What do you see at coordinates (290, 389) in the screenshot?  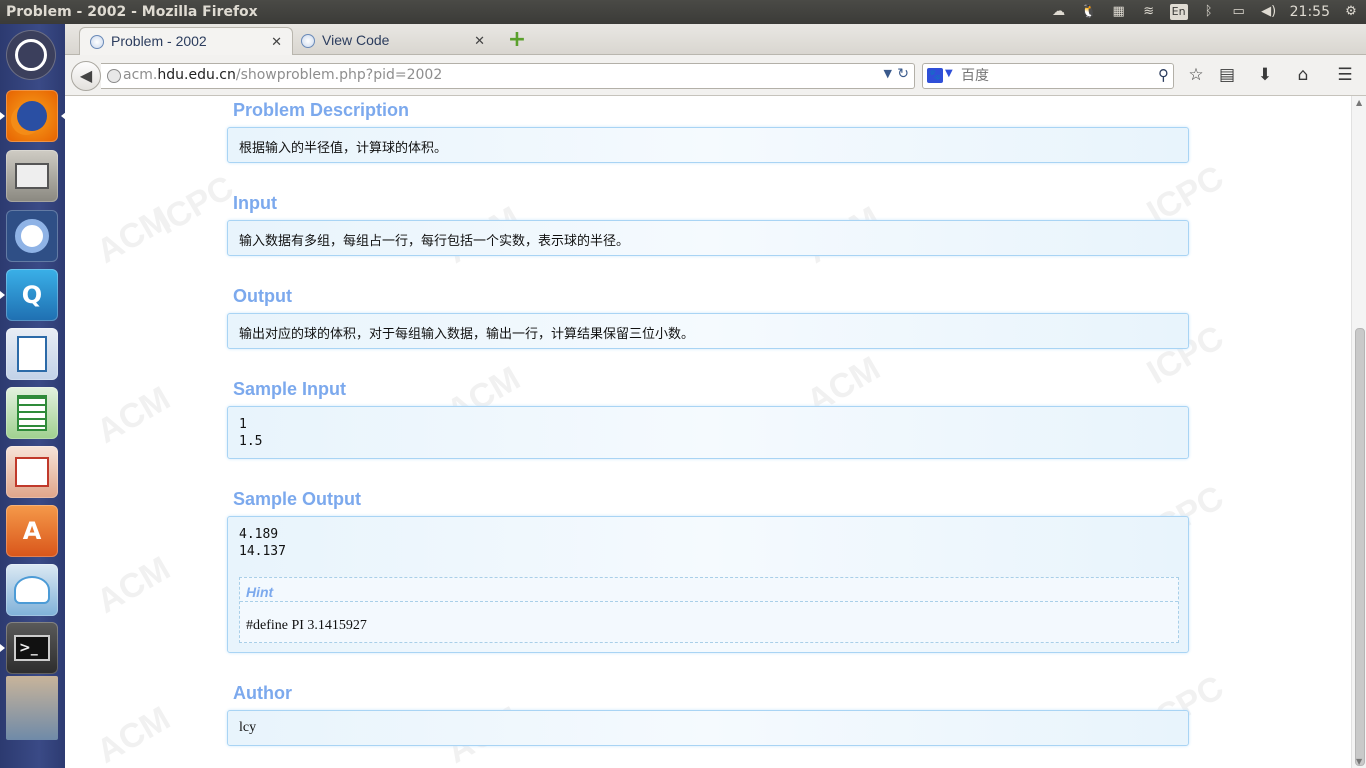 I see `section-title-sample-input: Sample Input` at bounding box center [290, 389].